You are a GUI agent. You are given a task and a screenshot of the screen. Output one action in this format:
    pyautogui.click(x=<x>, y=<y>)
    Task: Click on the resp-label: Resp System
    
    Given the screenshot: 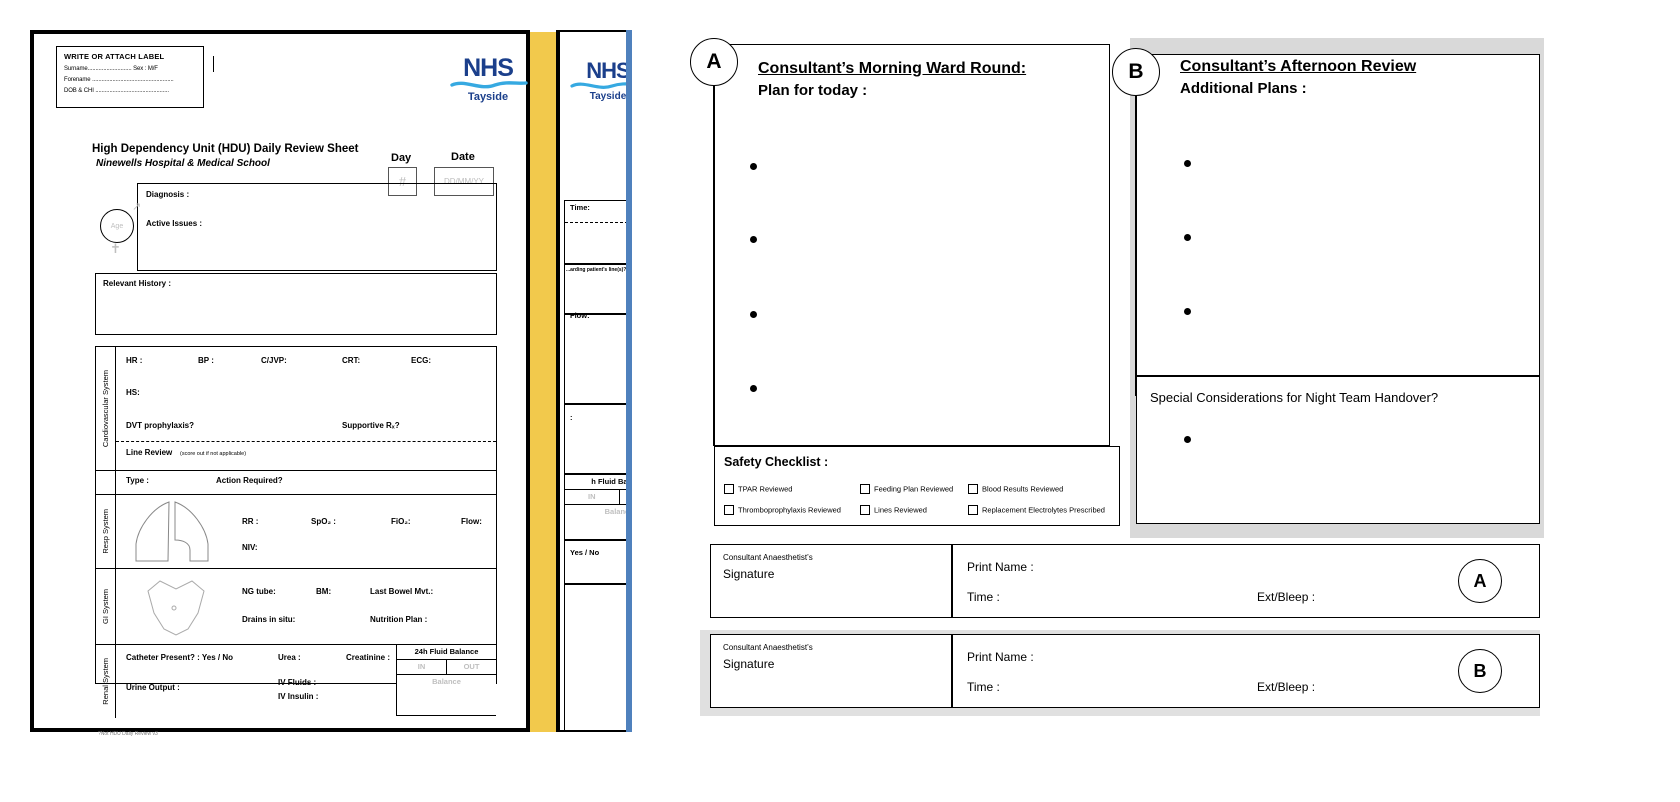 What is the action you would take?
    pyautogui.click(x=106, y=531)
    